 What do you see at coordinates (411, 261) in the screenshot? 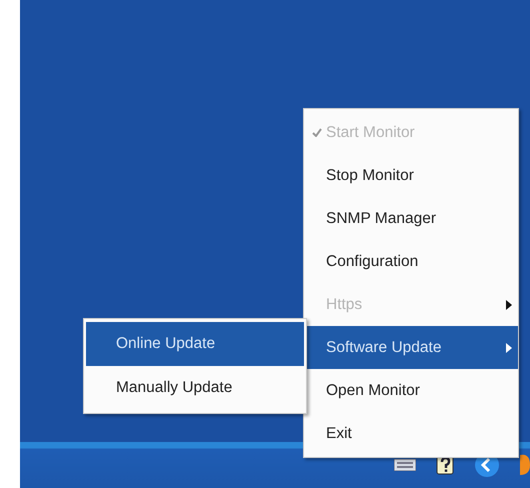
I see `menu-item: Configuration` at bounding box center [411, 261].